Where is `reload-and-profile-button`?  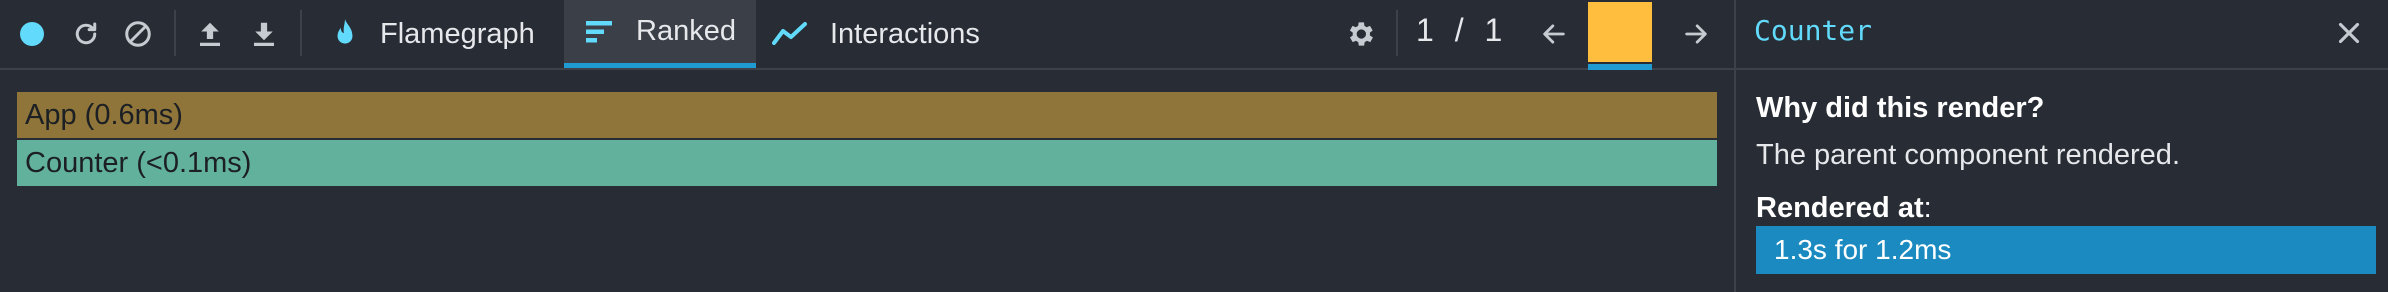
reload-and-profile-button is located at coordinates (86, 34).